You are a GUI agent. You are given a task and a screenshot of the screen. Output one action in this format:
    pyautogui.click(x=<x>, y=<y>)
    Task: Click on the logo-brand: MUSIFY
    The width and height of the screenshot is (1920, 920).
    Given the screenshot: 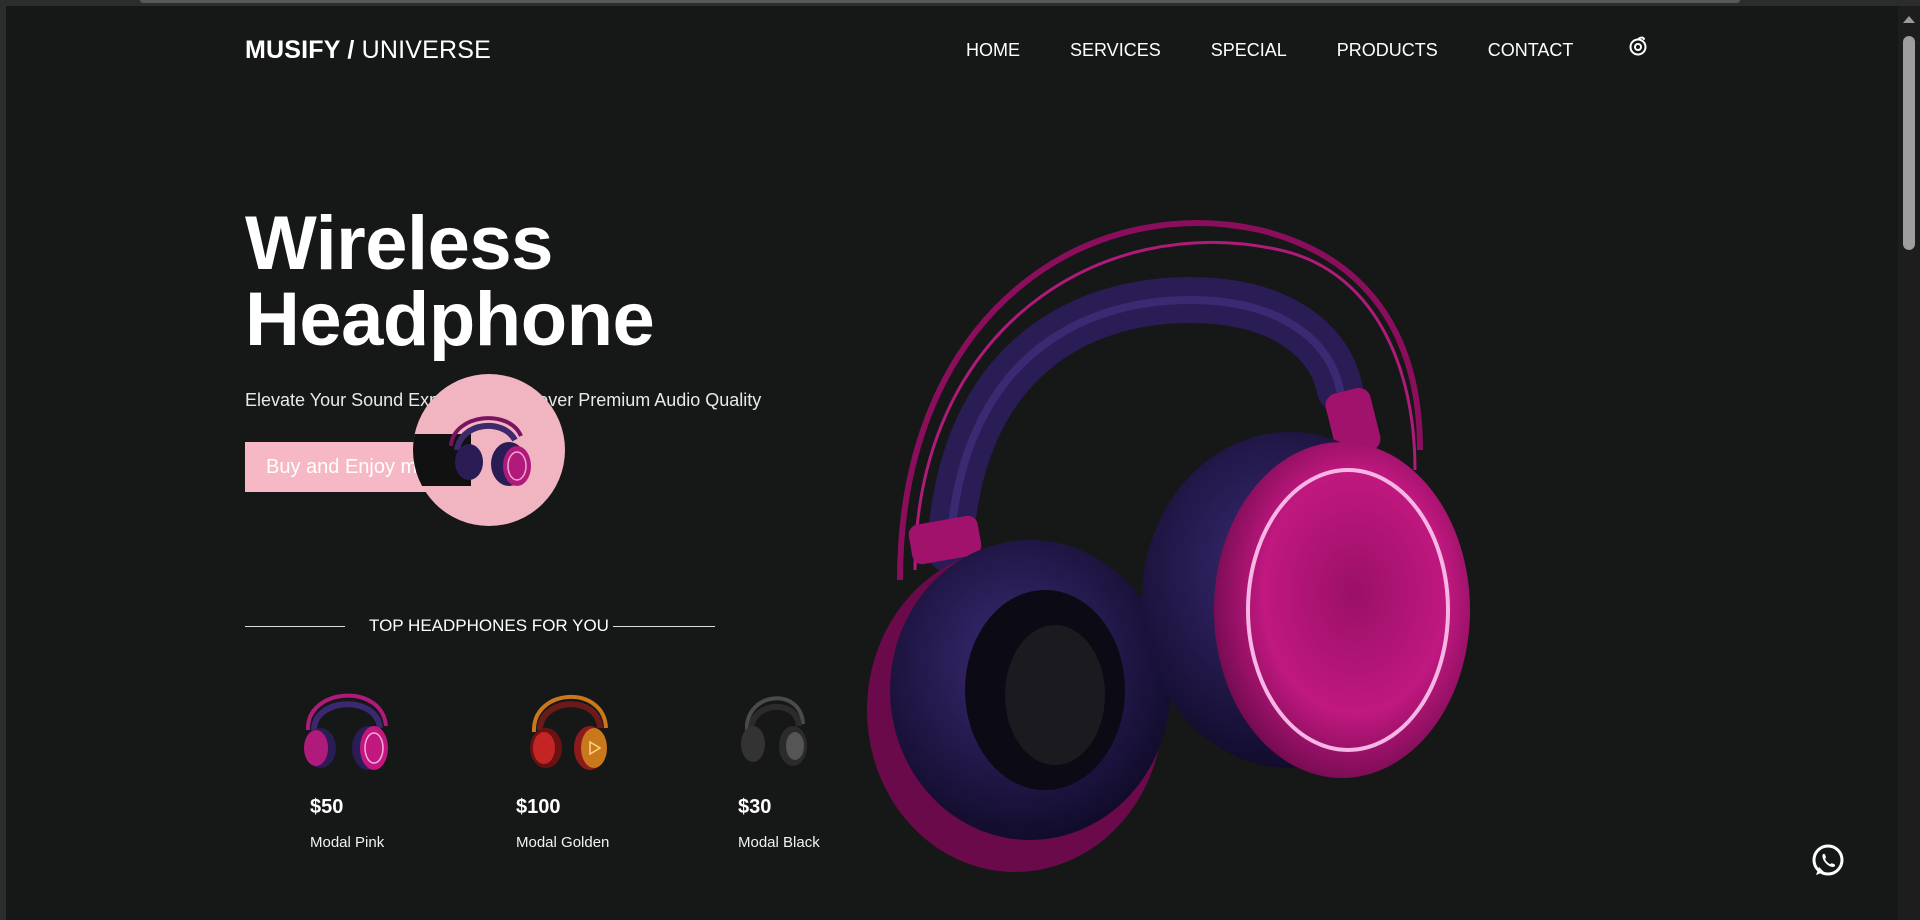 What is the action you would take?
    pyautogui.click(x=293, y=50)
    